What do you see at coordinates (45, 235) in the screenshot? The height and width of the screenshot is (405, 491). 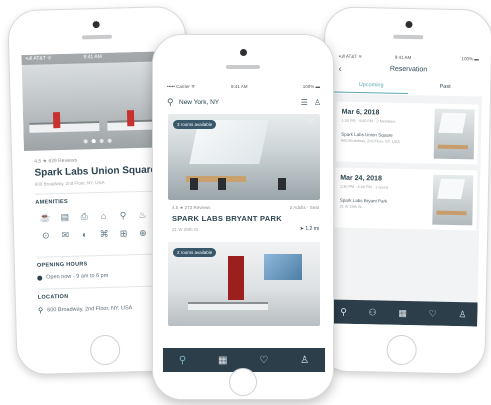 I see `wifi-icon: ⊙` at bounding box center [45, 235].